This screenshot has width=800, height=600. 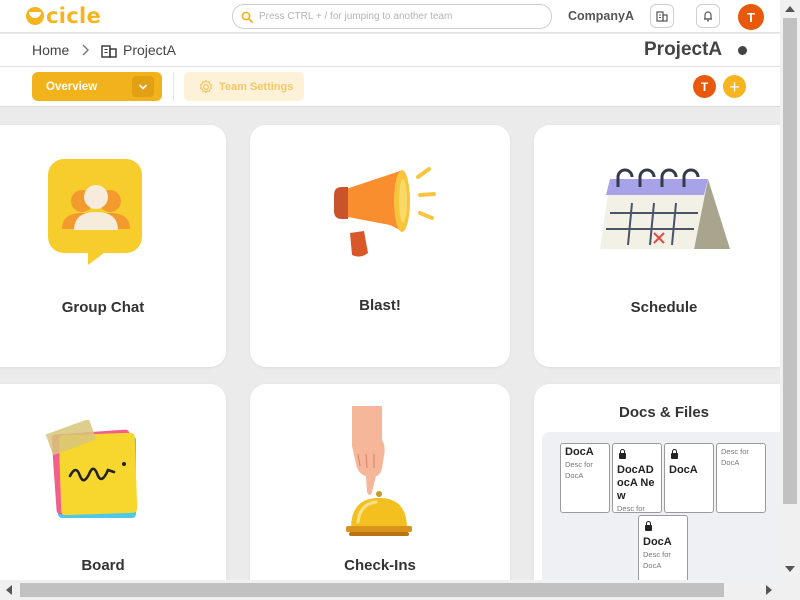 I want to click on app-logo: cicle, so click(x=63, y=16).